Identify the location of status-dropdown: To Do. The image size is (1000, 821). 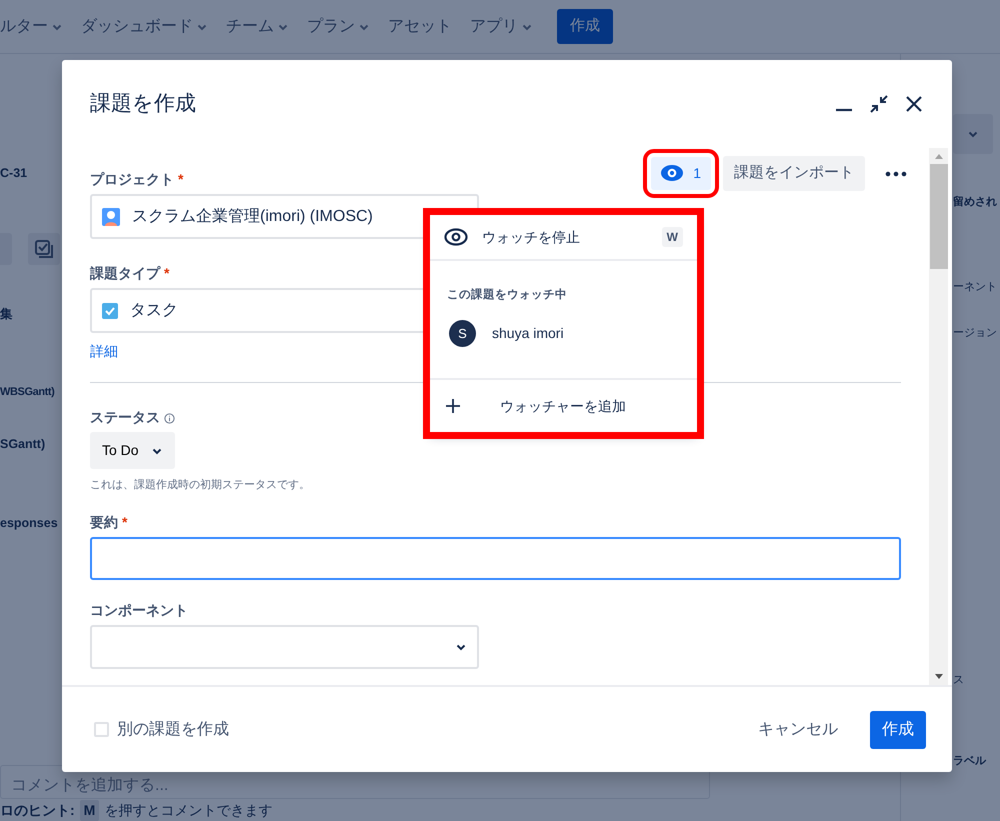
(132, 450).